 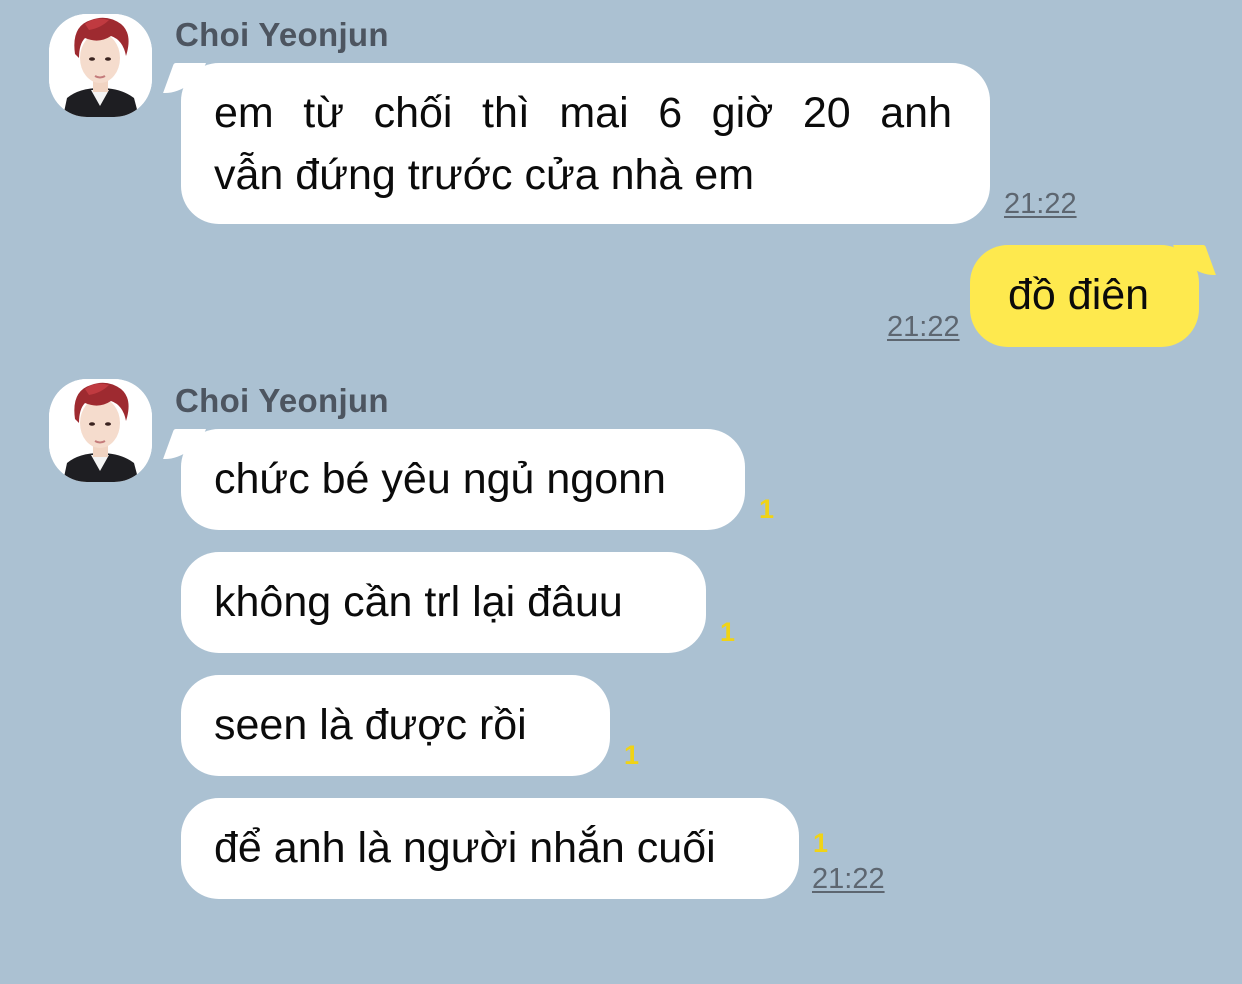 What do you see at coordinates (370, 725) in the screenshot?
I see `message-text: seen là được rồi` at bounding box center [370, 725].